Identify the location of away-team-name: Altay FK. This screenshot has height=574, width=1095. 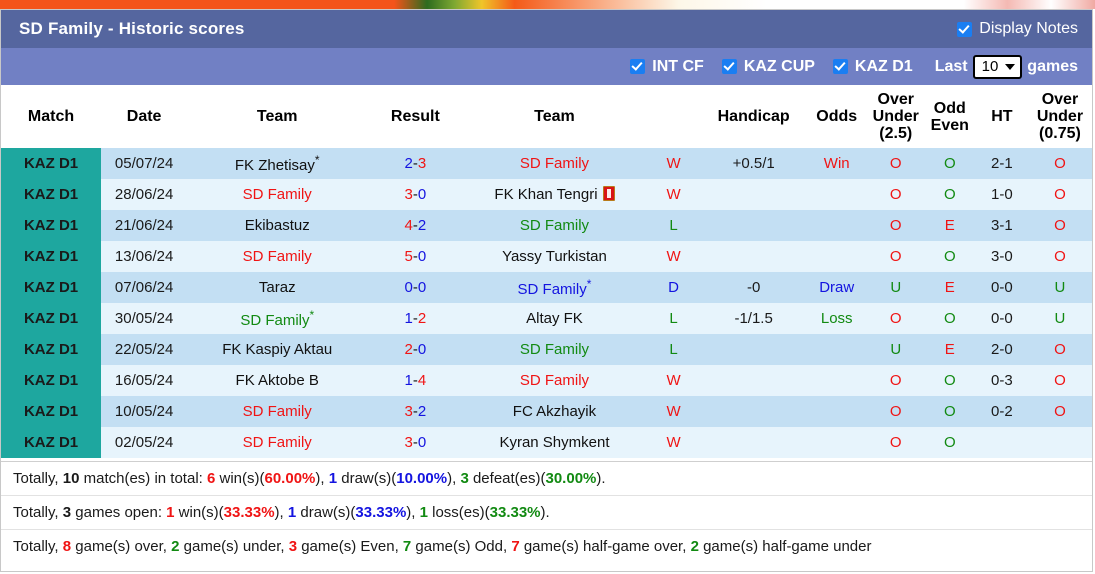
(554, 318).